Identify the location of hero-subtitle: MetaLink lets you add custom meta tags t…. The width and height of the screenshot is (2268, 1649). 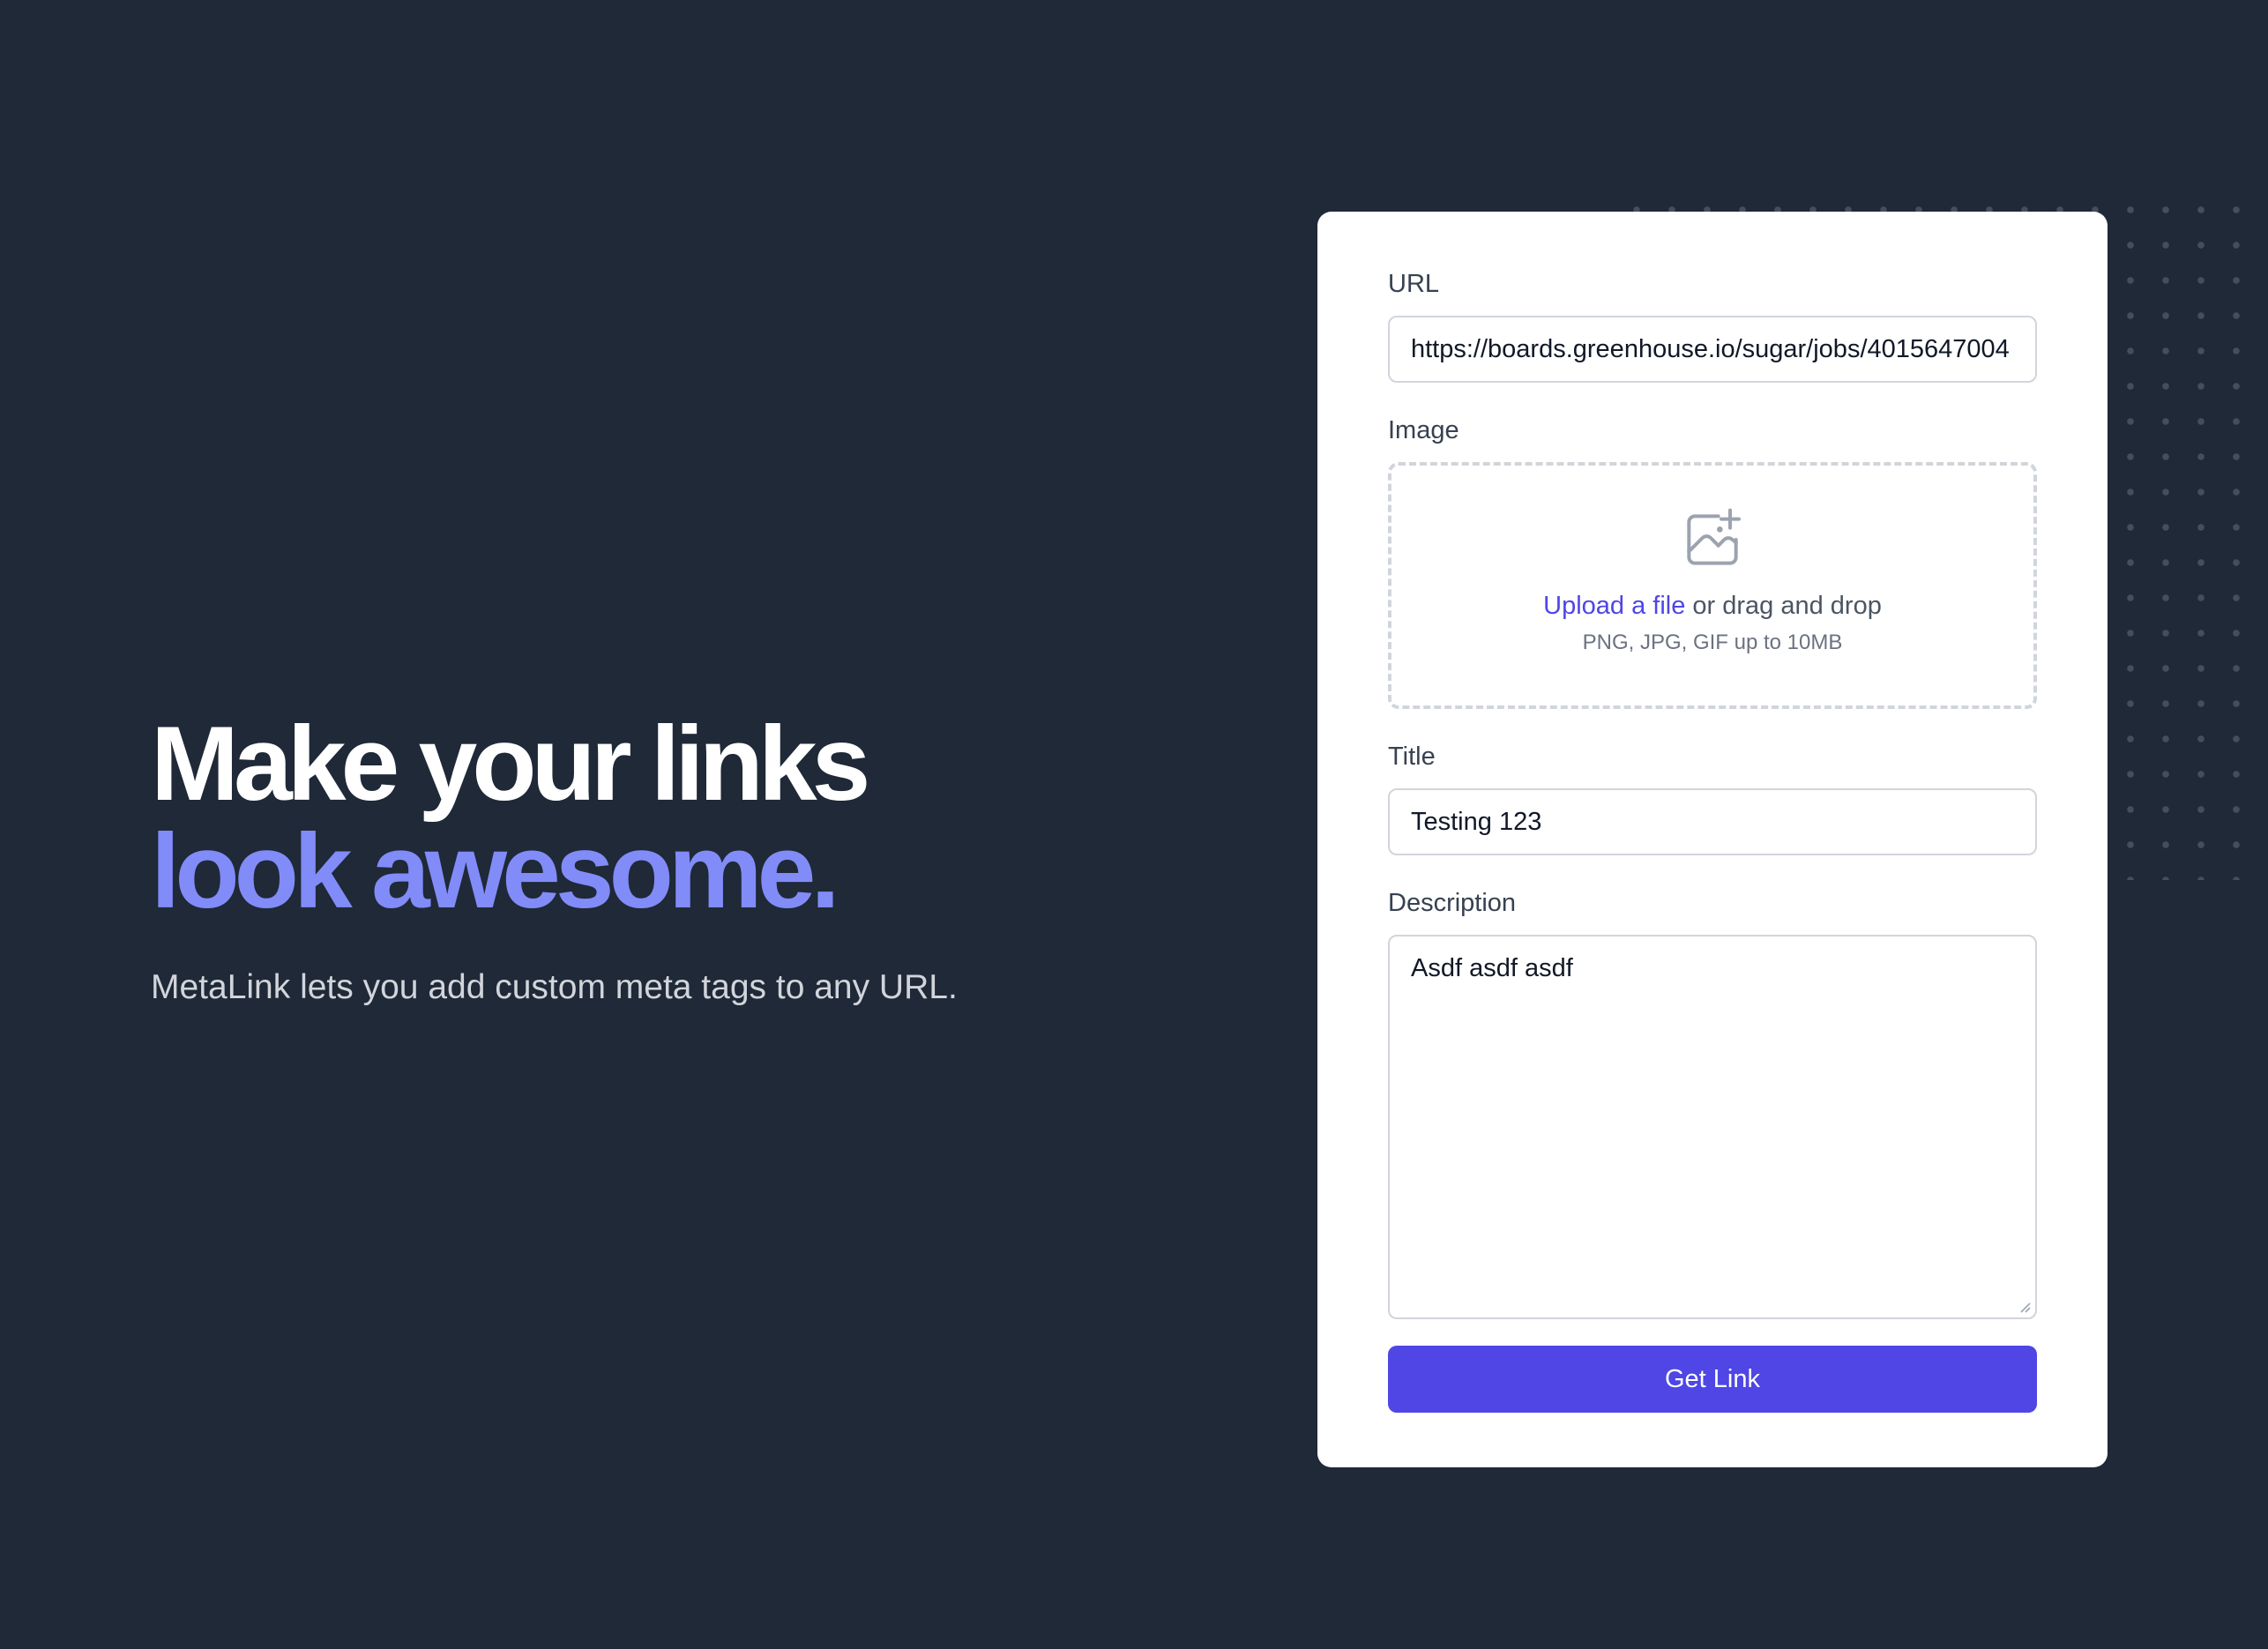
(554, 987).